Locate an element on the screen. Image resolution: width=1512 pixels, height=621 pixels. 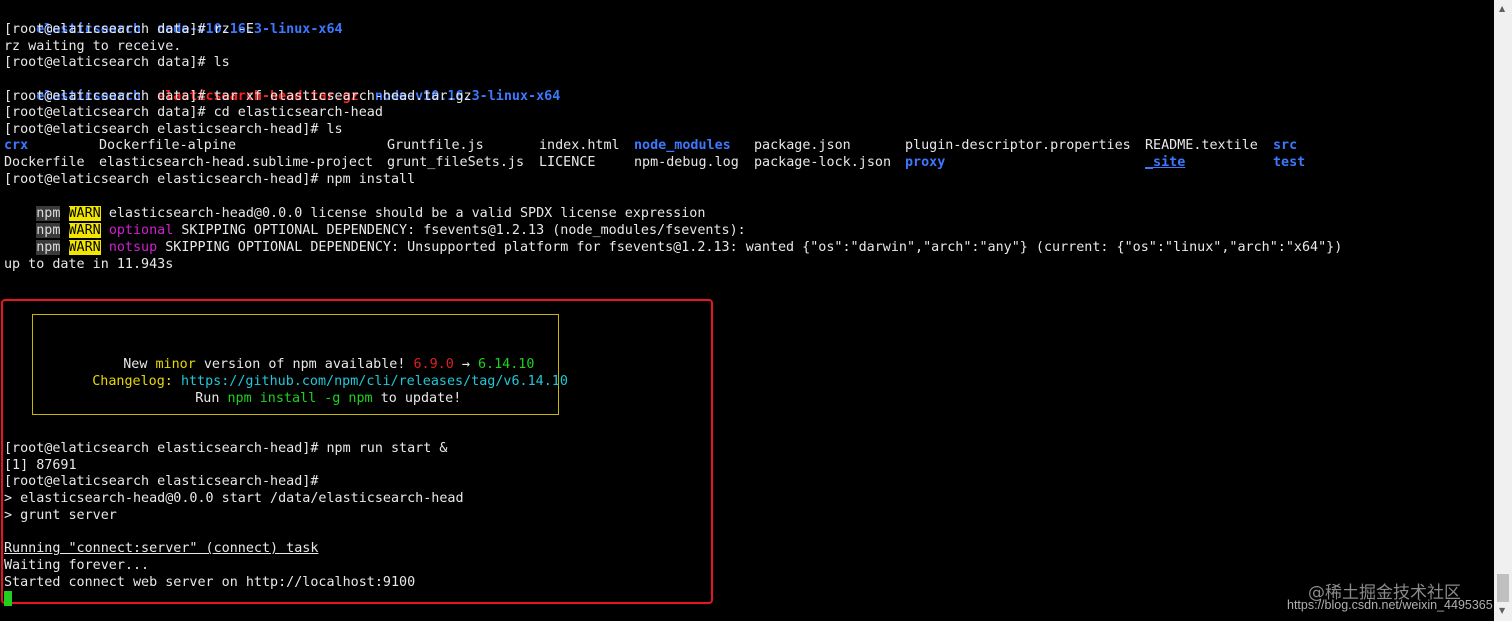
ls-entry-file: elasticsearch-head.sublime-project is located at coordinates (236, 162).